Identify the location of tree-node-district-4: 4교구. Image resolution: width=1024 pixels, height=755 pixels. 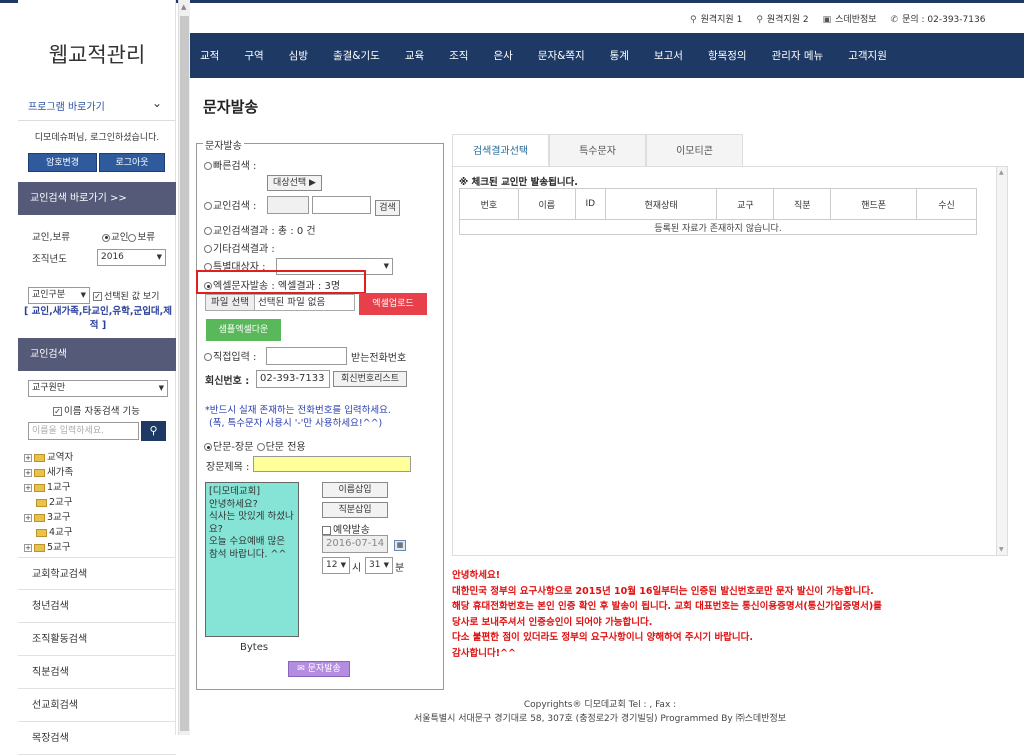
(99, 532).